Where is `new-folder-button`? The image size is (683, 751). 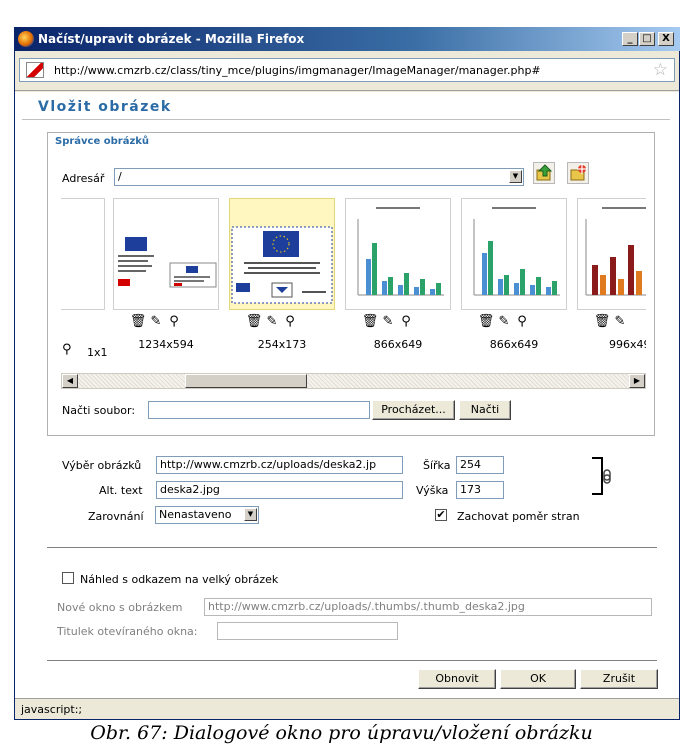 new-folder-button is located at coordinates (578, 173).